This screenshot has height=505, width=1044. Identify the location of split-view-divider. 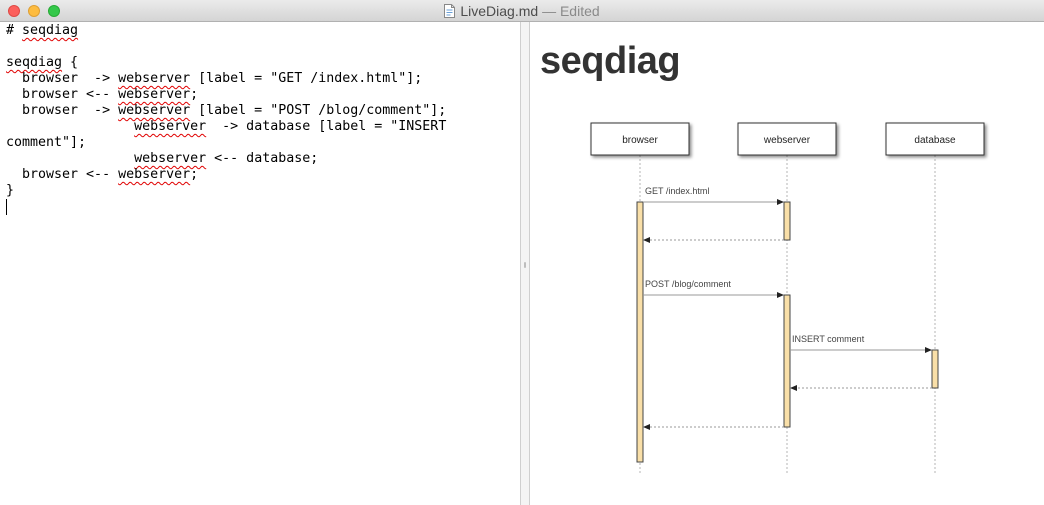
(525, 263).